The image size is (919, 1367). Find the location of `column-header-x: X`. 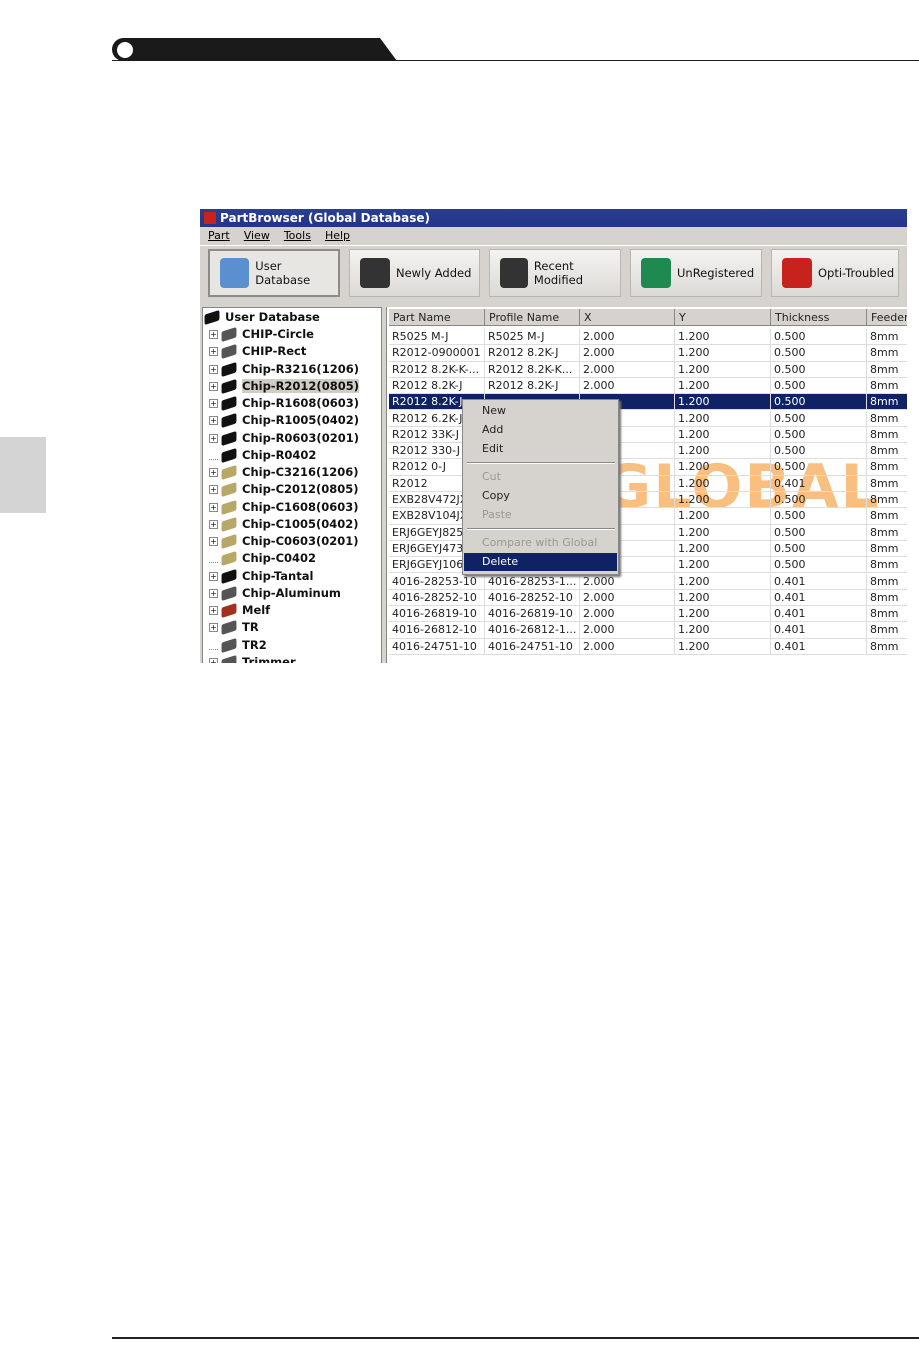

column-header-x: X is located at coordinates (627, 317).